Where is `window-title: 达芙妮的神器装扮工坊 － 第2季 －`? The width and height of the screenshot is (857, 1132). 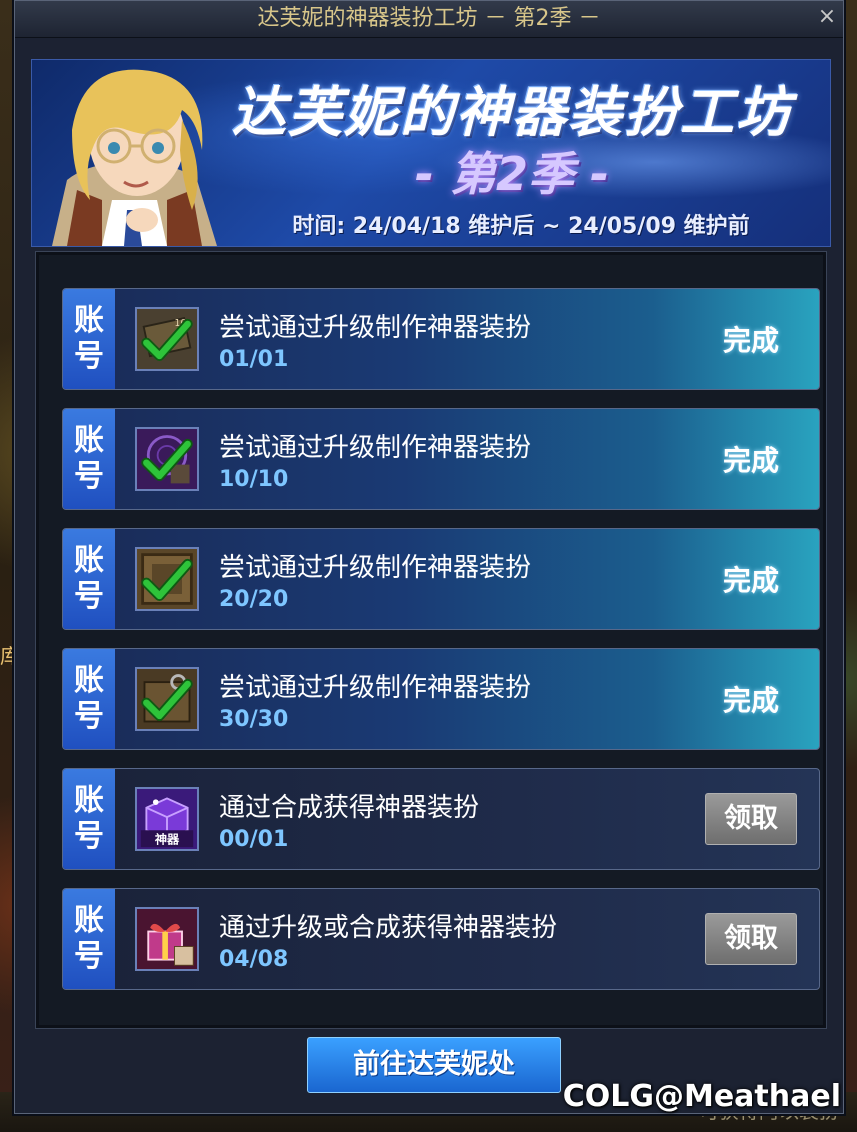 window-title: 达芙妮的神器装扮工坊 － 第2季 － is located at coordinates (429, 18).